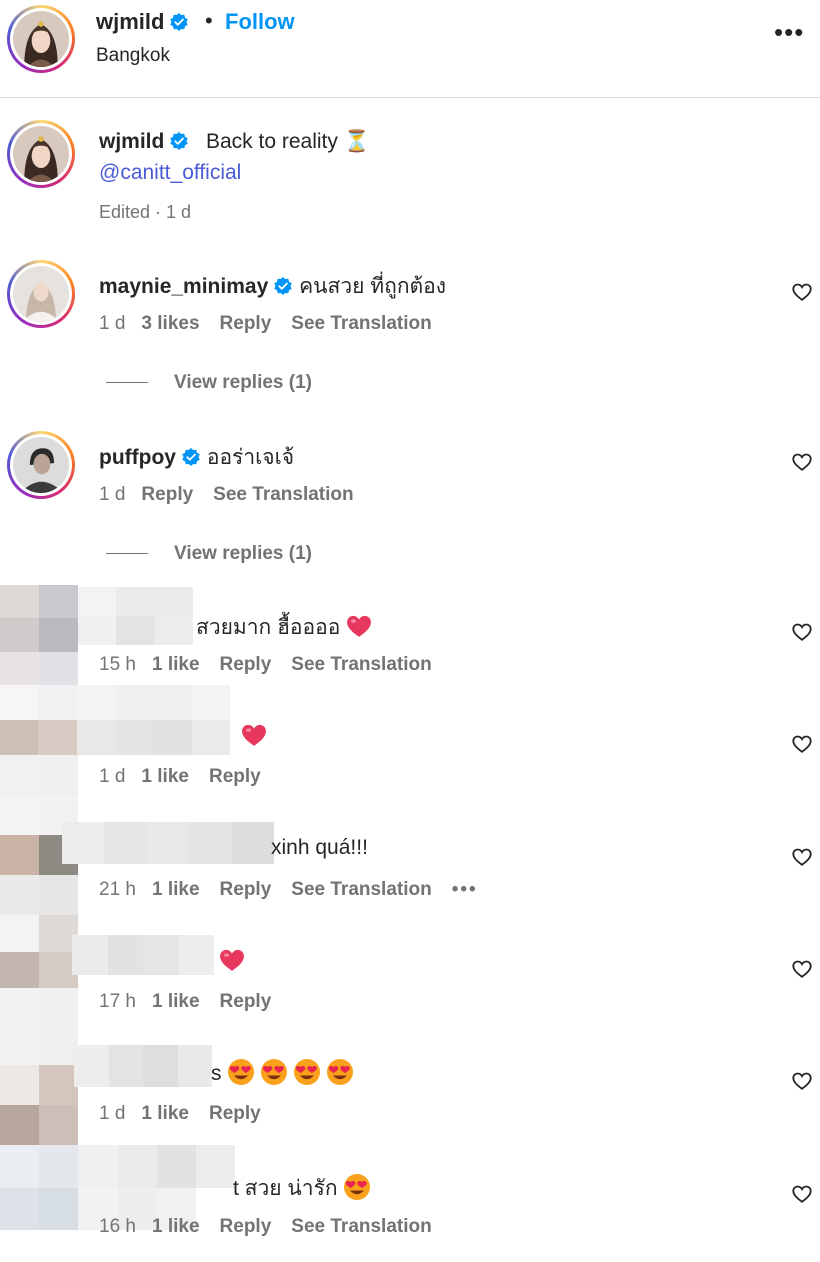 The width and height of the screenshot is (820, 1262). I want to click on comment-meta: 17 h 1 like Reply, so click(195, 1002).